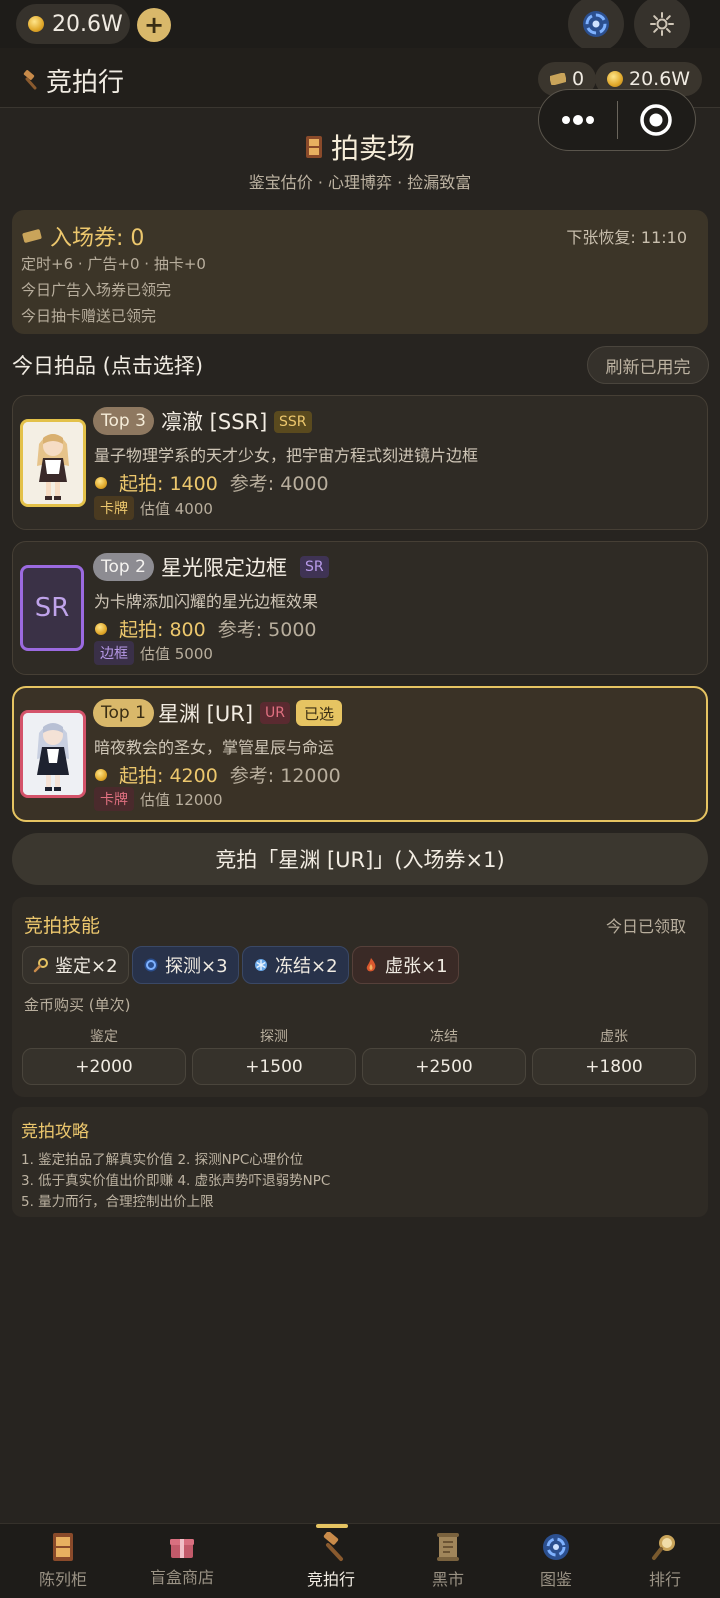 This screenshot has width=720, height=1598. What do you see at coordinates (77, 1005) in the screenshot?
I see `buy-section-title: 金币购买 (单次)` at bounding box center [77, 1005].